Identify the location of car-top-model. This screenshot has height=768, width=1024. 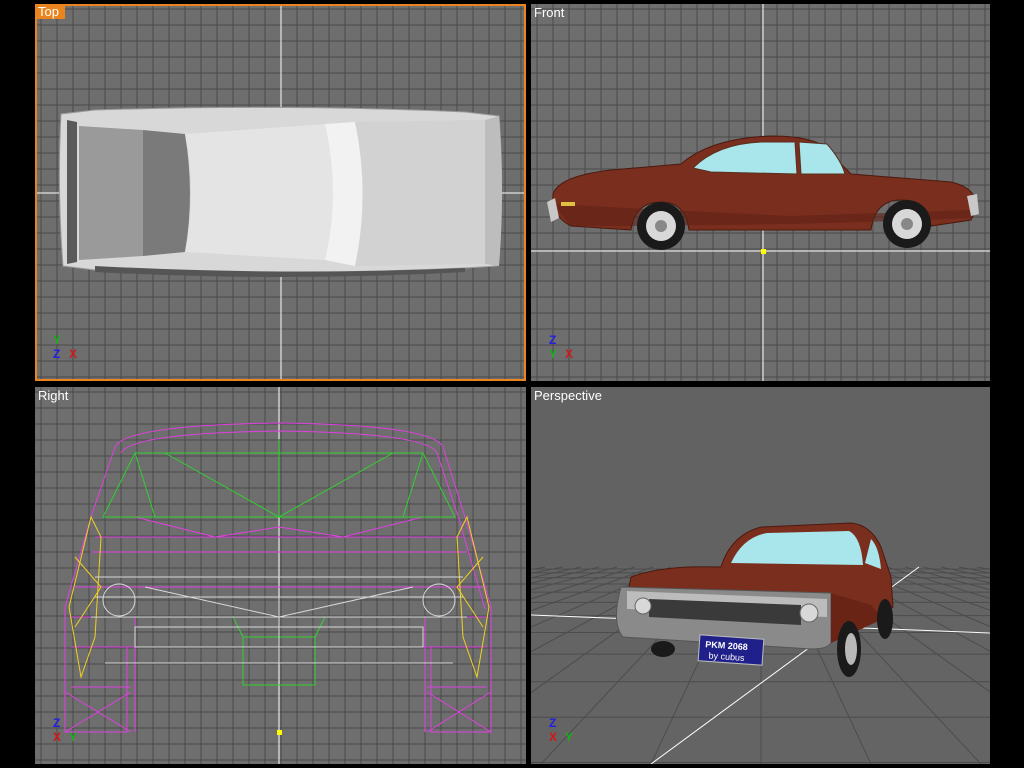
(280, 191).